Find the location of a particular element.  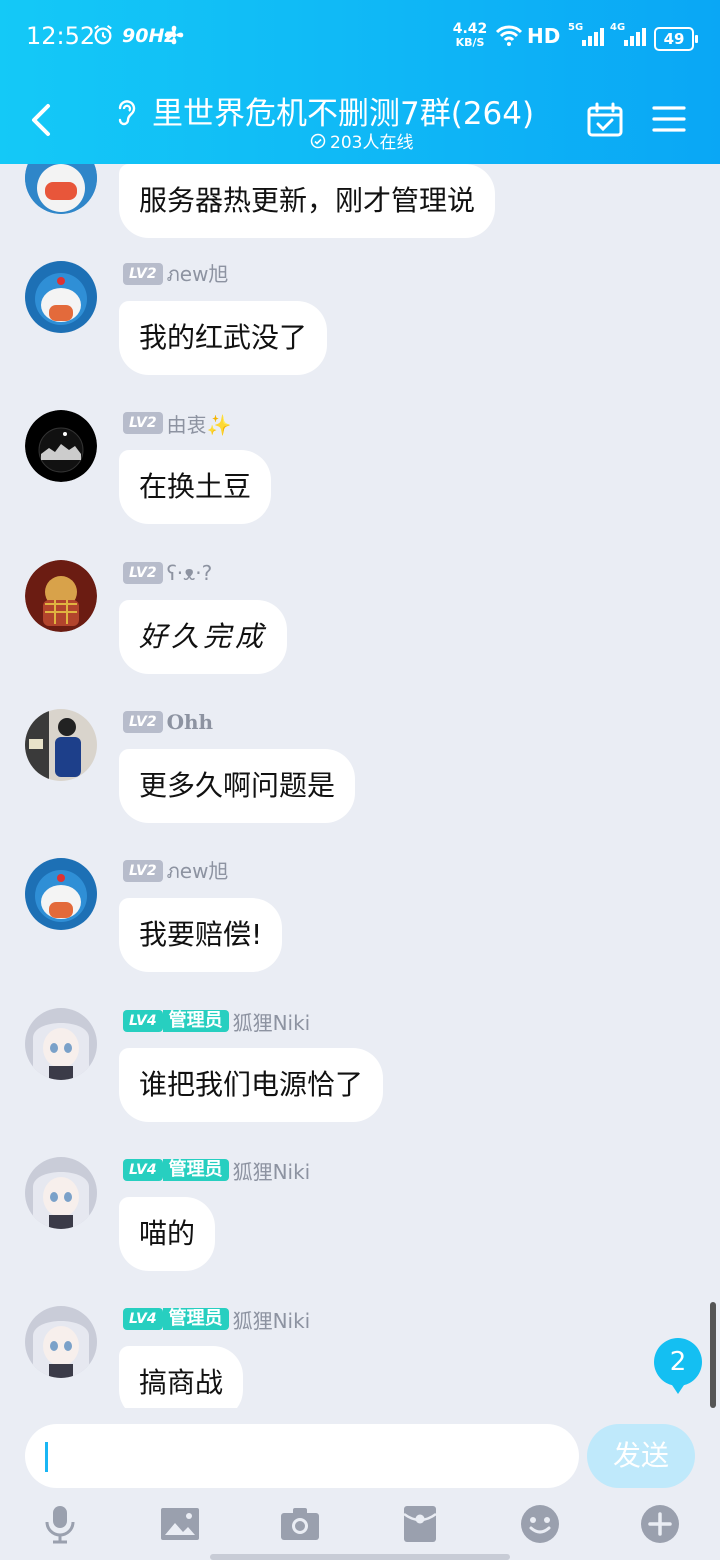

message-bubble: 谁把我们电源恰了 is located at coordinates (251, 1085).